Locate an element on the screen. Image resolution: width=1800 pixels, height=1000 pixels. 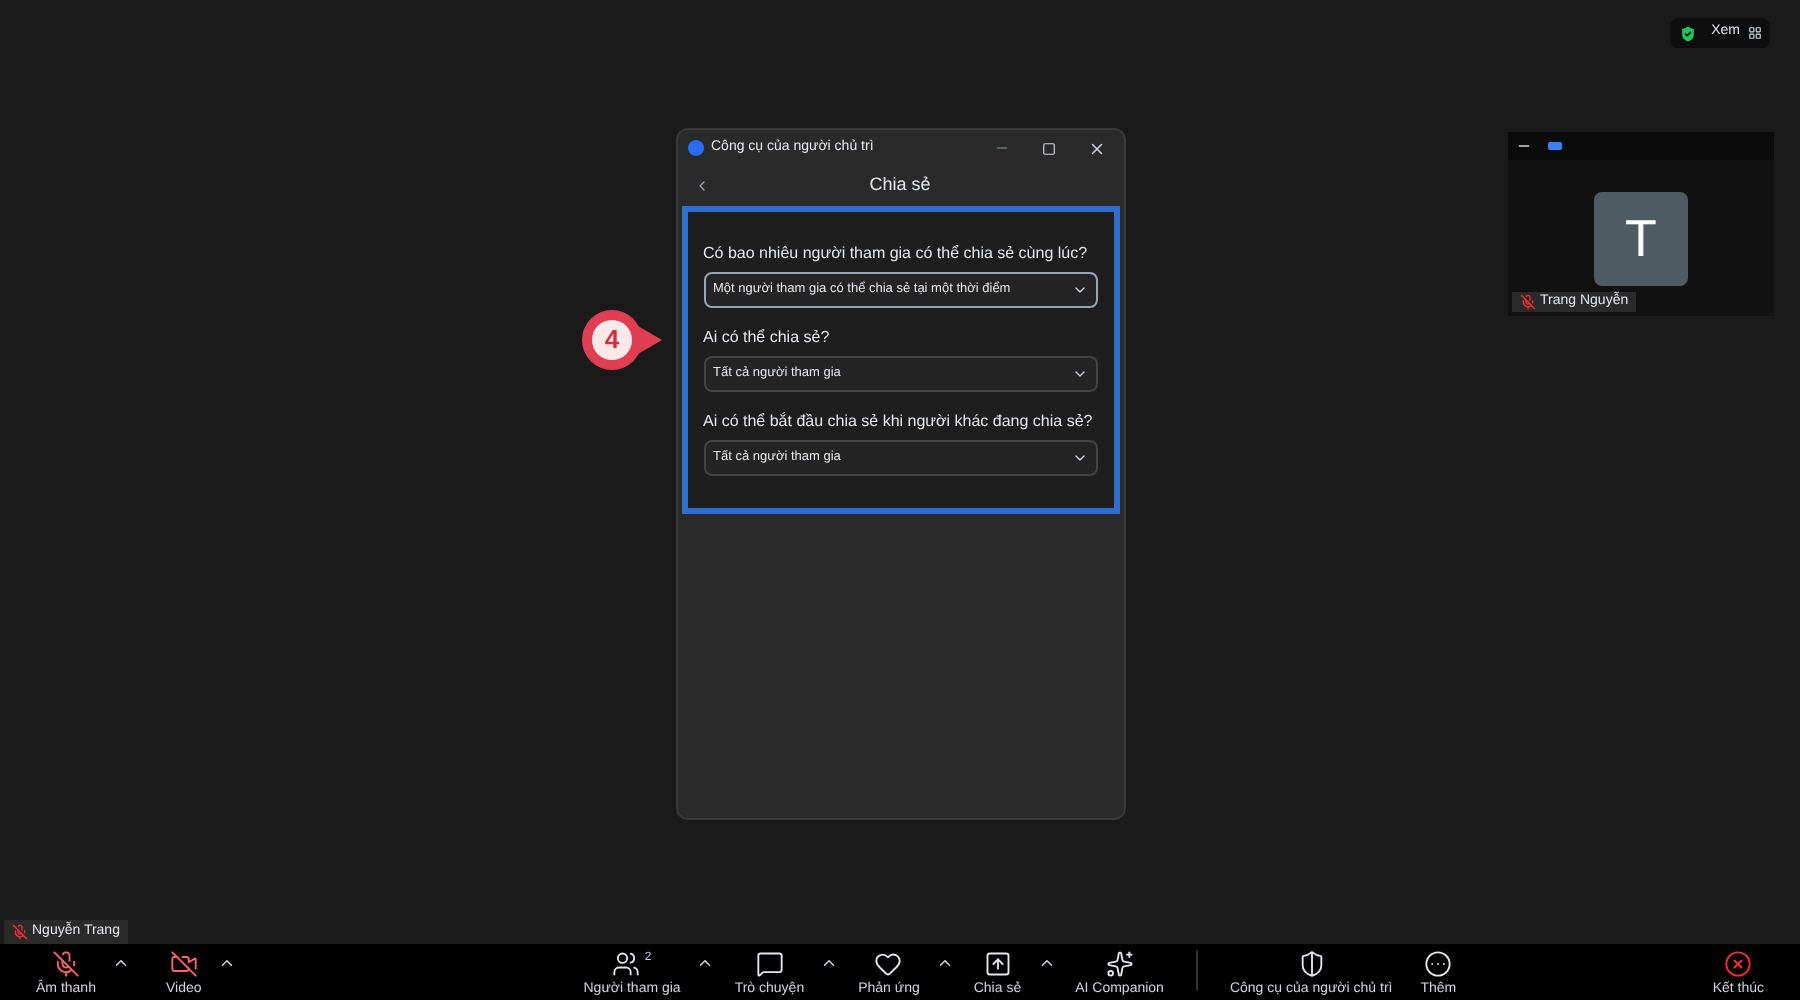
app-logo-icon is located at coordinates (695, 148).